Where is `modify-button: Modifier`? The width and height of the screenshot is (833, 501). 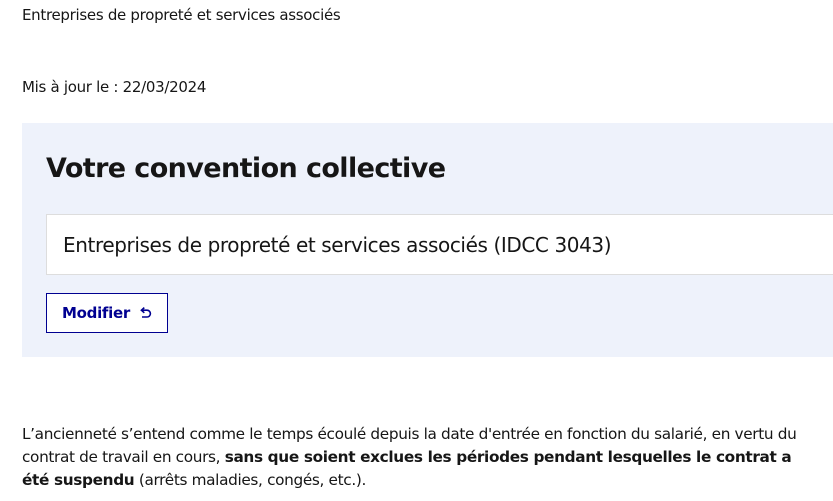 modify-button: Modifier is located at coordinates (107, 313).